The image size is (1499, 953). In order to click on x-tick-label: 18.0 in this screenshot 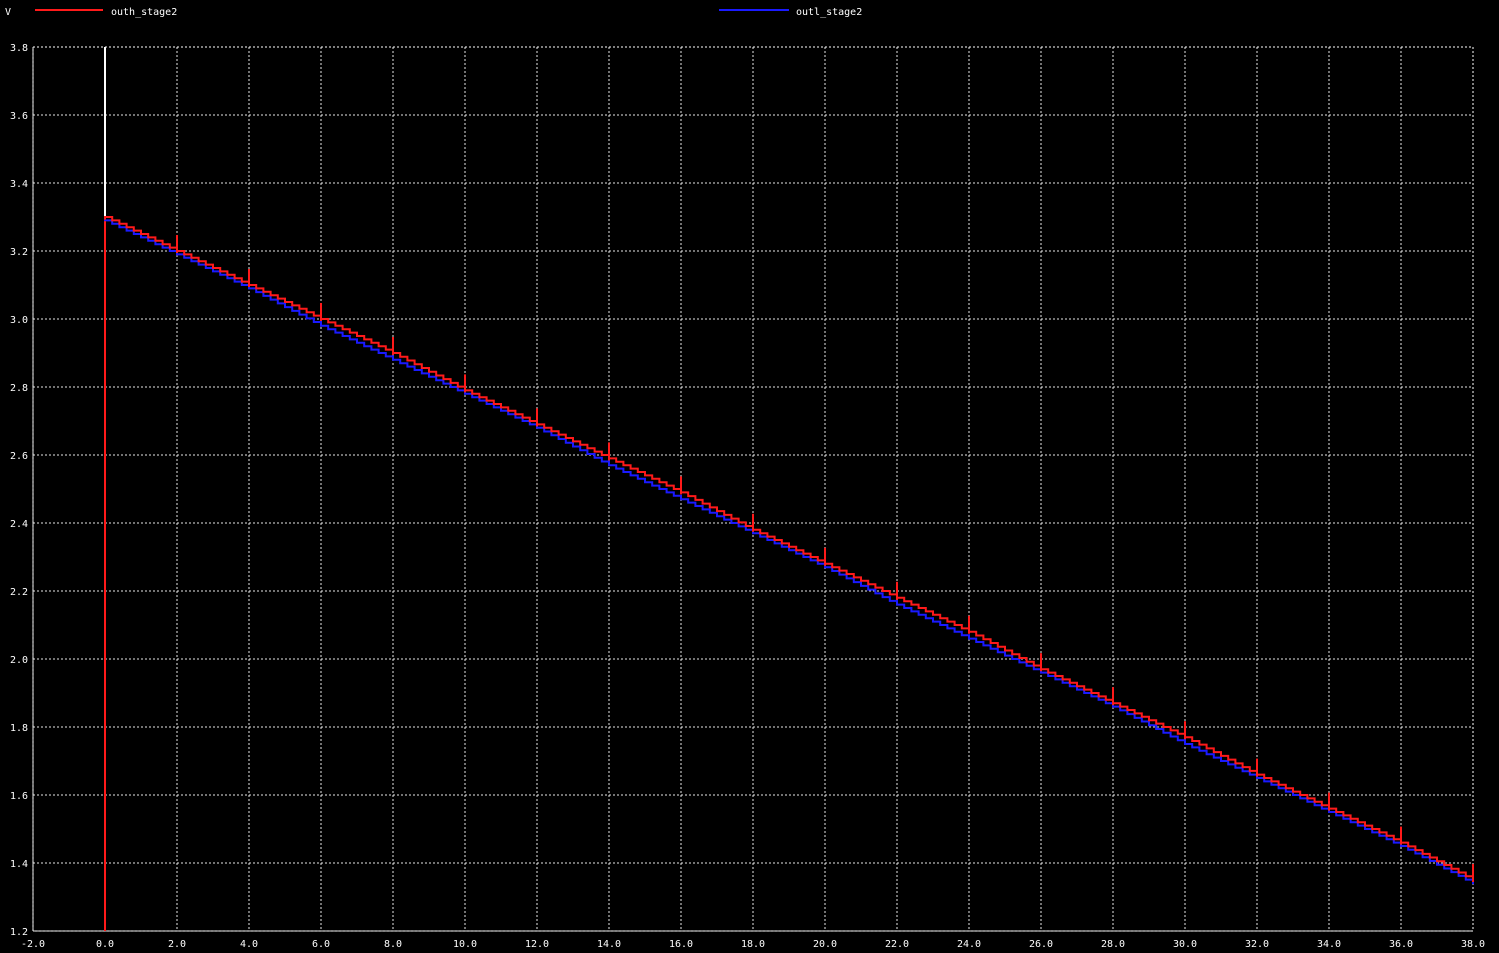, I will do `click(753, 944)`.